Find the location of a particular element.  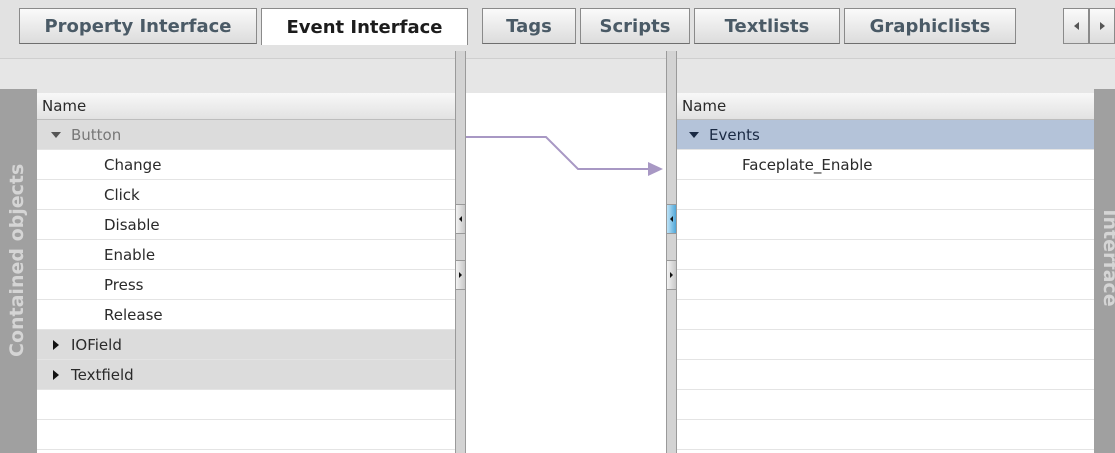

tab-label: Textlists is located at coordinates (767, 26).